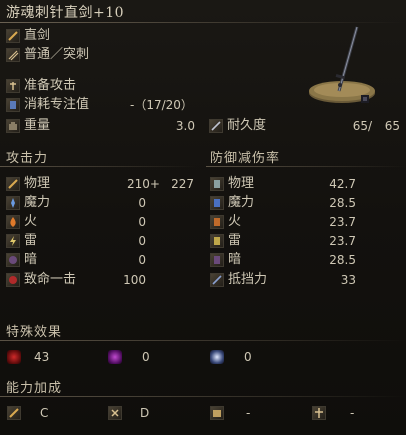  I want to click on weapon-title: 游魂刺针直剑+10, so click(65, 13).